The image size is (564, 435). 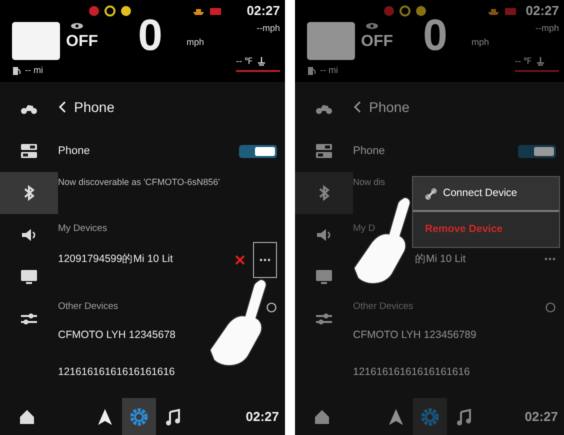 I want to click on menu-item: Connect Device, so click(x=486, y=194).